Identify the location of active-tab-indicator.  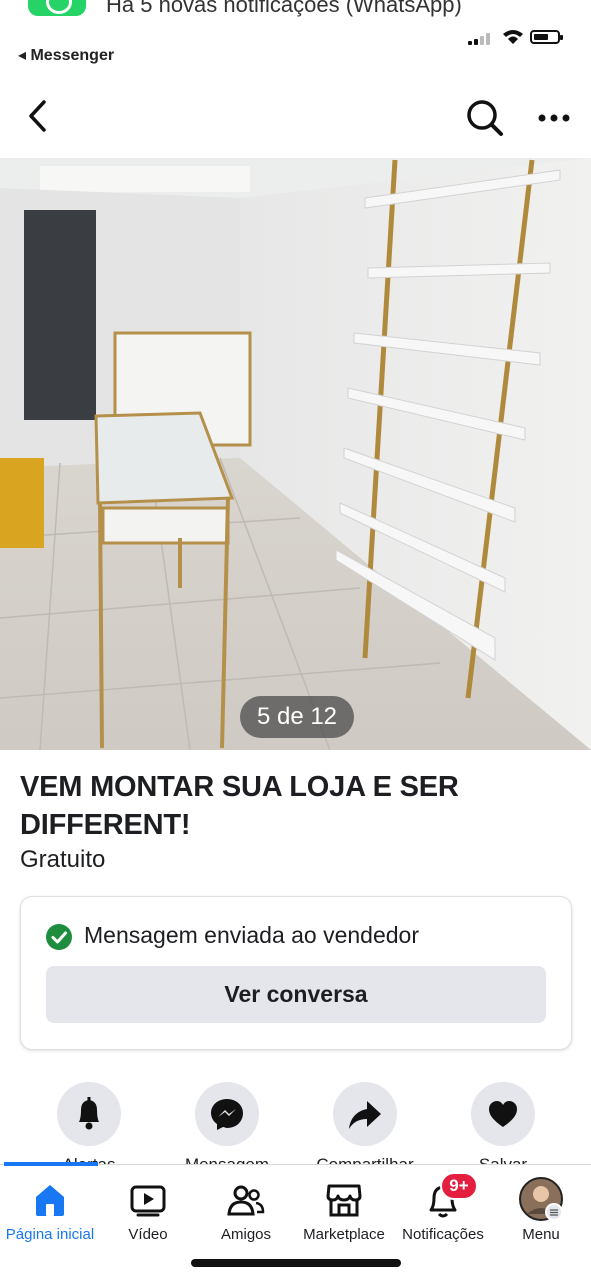
(51, 1164).